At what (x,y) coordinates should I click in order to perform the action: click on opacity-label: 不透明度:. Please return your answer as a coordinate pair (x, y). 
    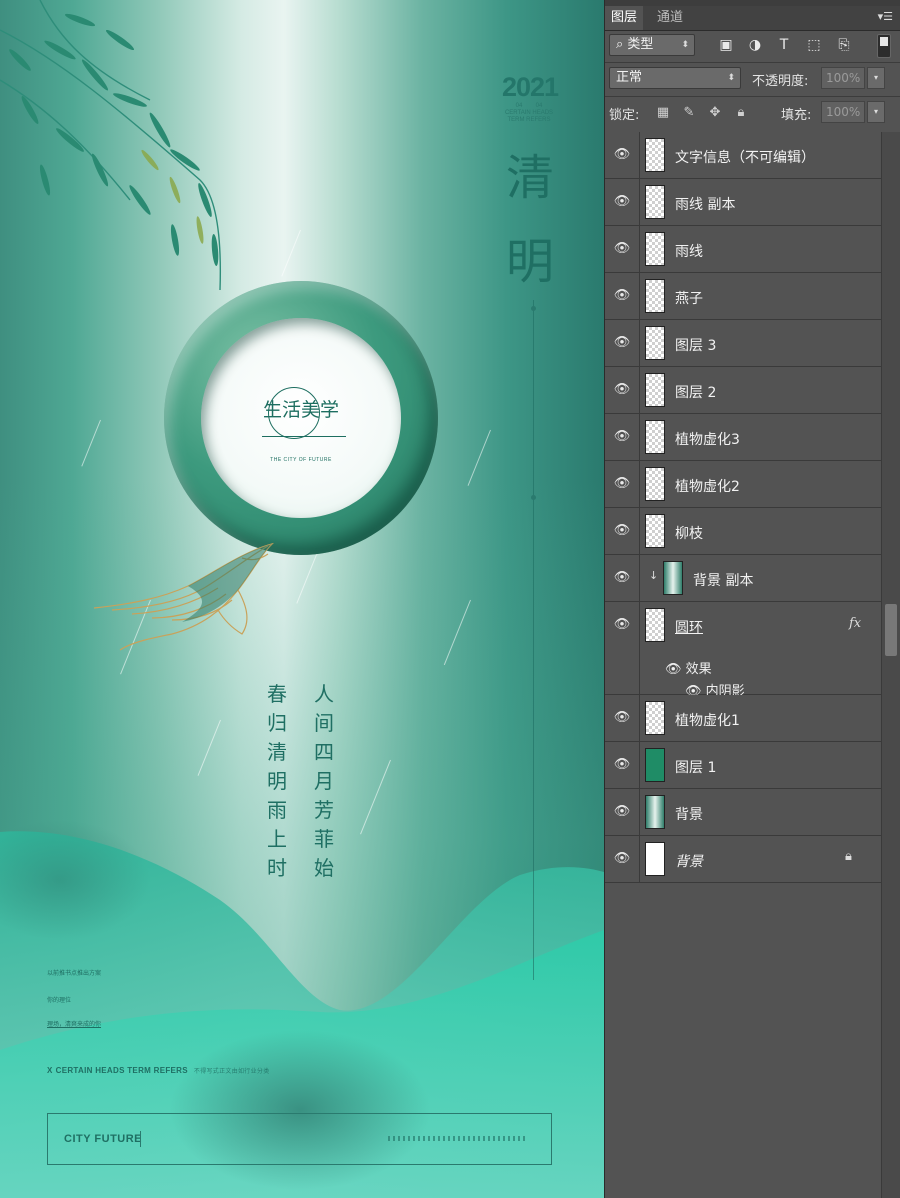
    Looking at the image, I should click on (780, 81).